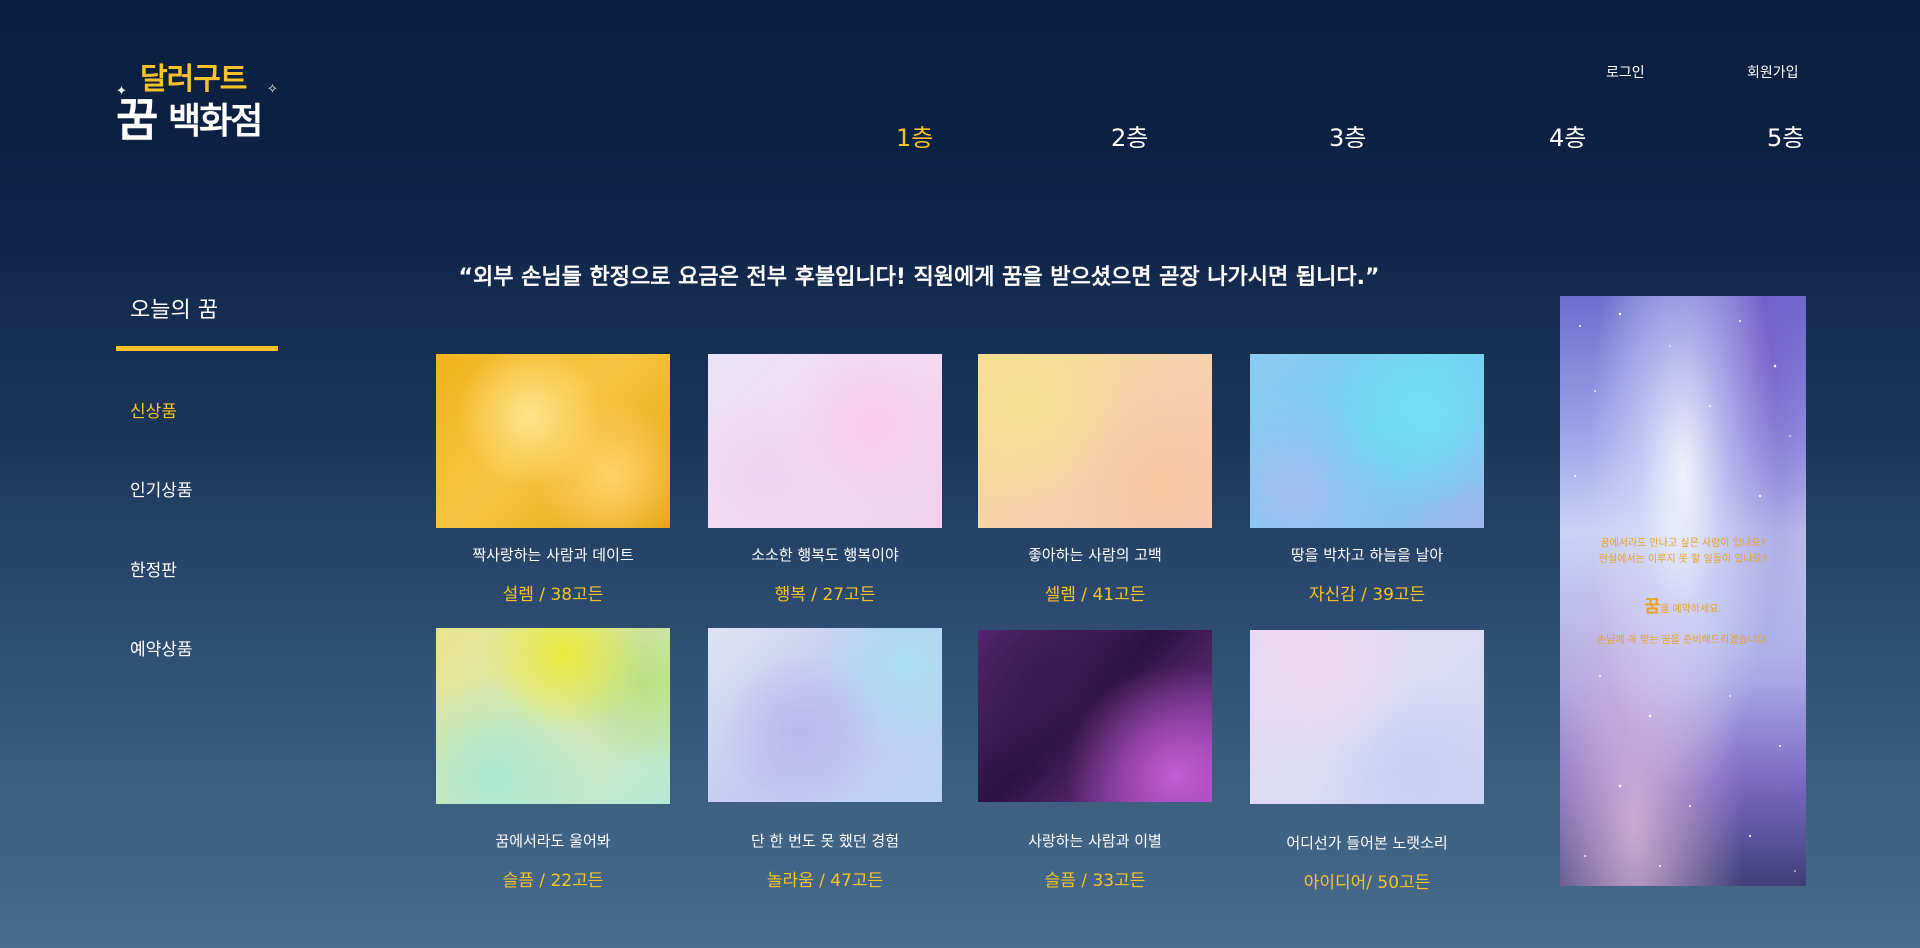 The image size is (1920, 948). What do you see at coordinates (1691, 609) in the screenshot?
I see `banner-reserve-text: 을 예약하세요.` at bounding box center [1691, 609].